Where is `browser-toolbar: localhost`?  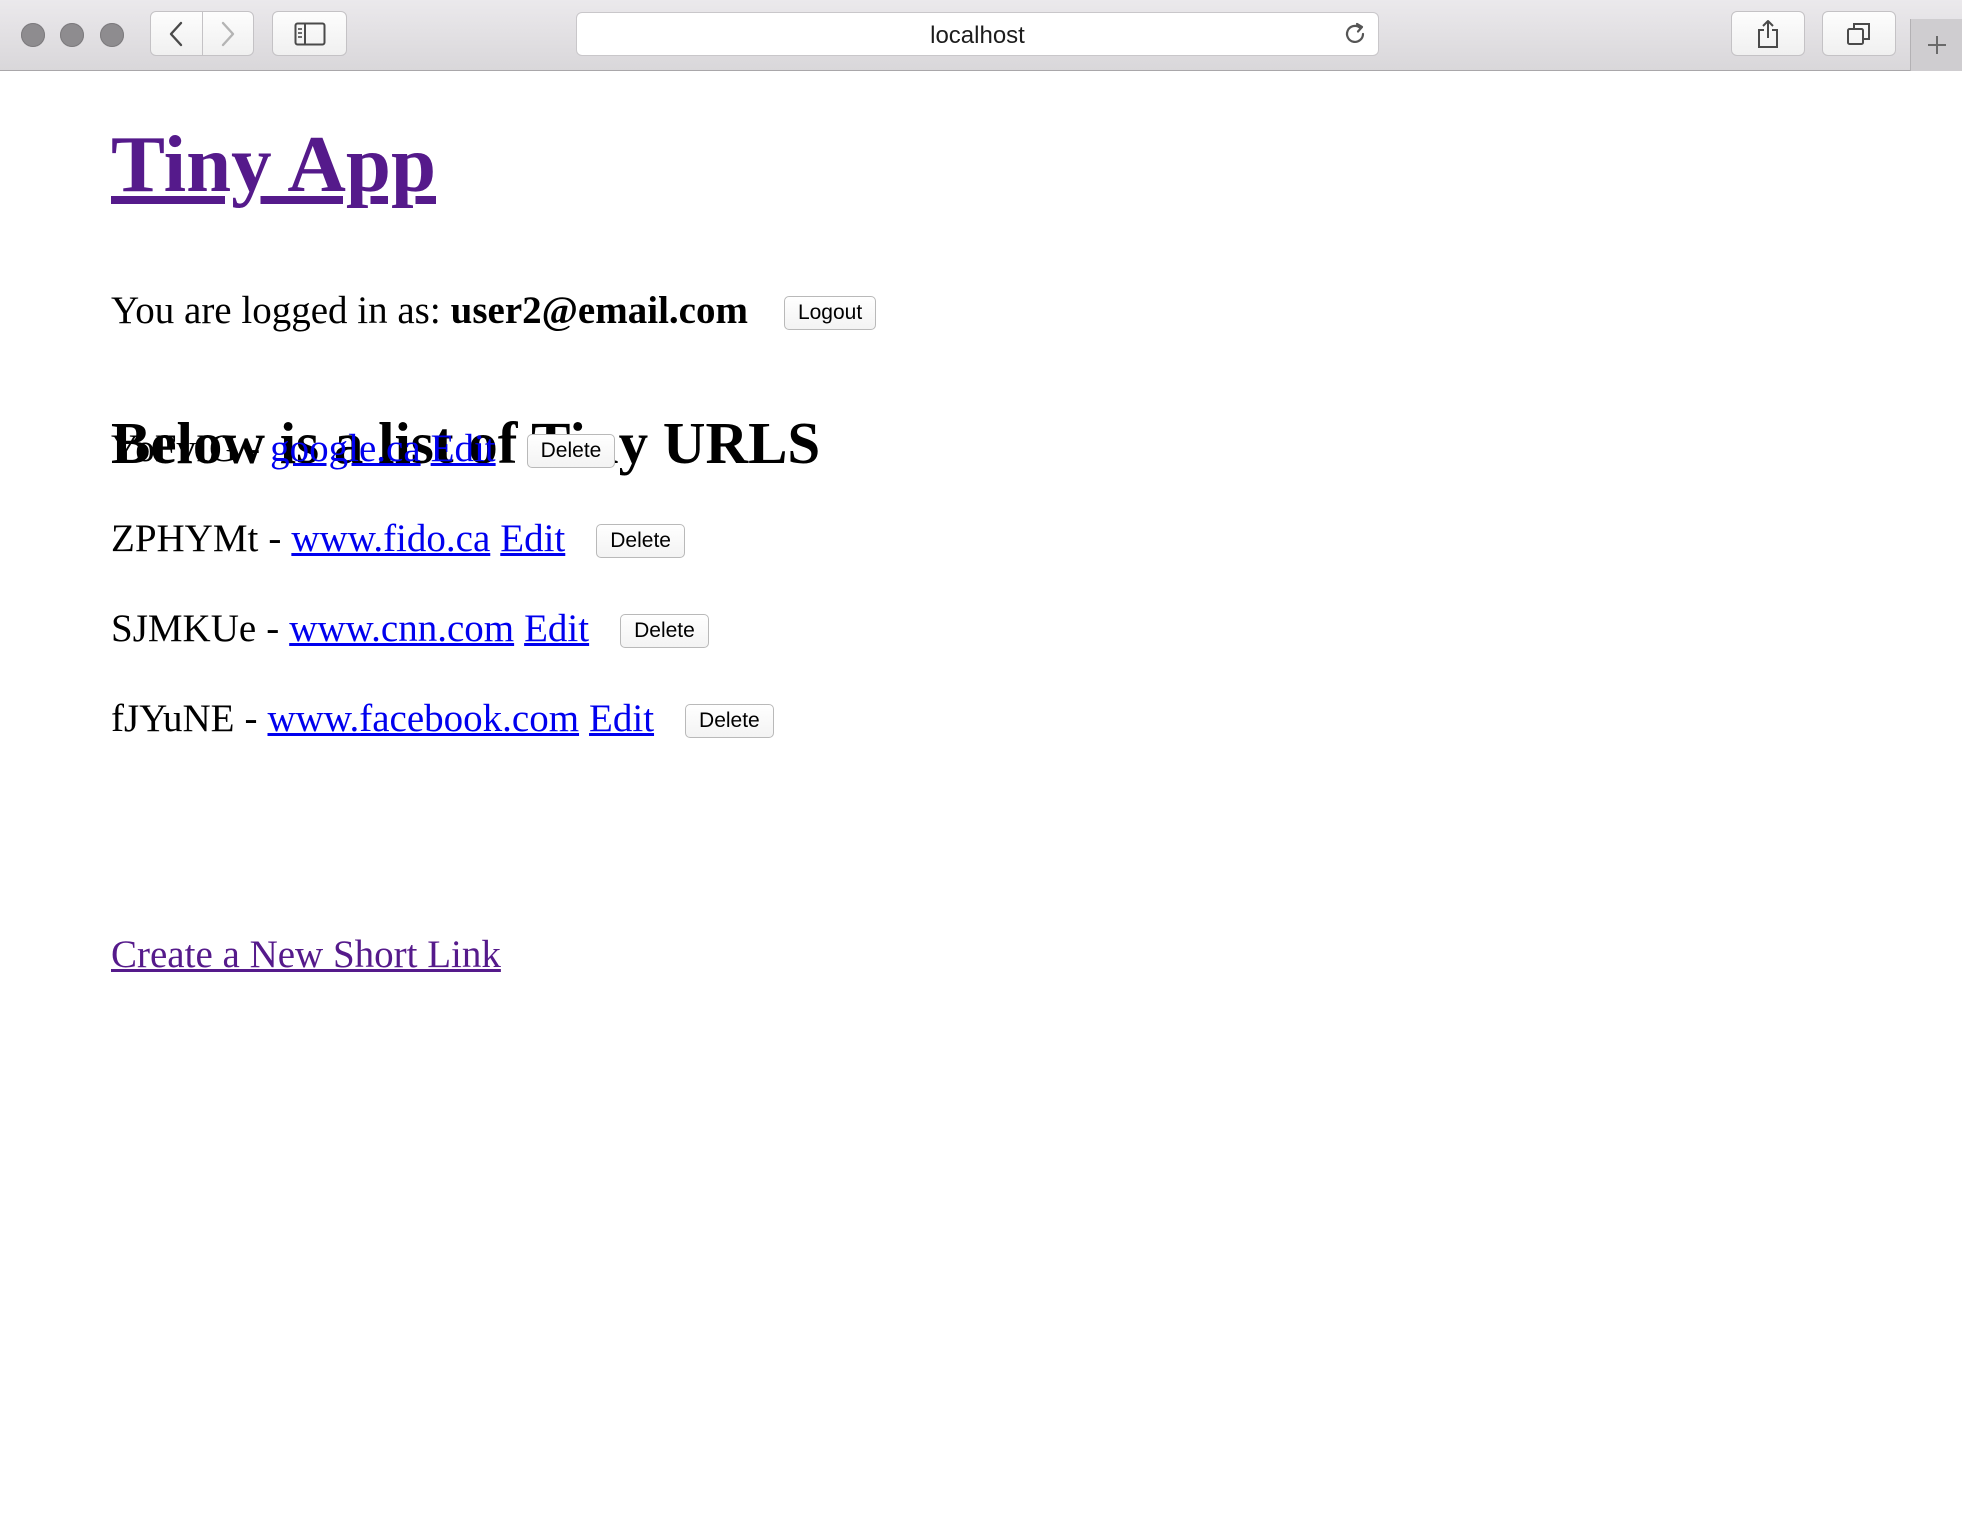
browser-toolbar: localhost is located at coordinates (981, 35).